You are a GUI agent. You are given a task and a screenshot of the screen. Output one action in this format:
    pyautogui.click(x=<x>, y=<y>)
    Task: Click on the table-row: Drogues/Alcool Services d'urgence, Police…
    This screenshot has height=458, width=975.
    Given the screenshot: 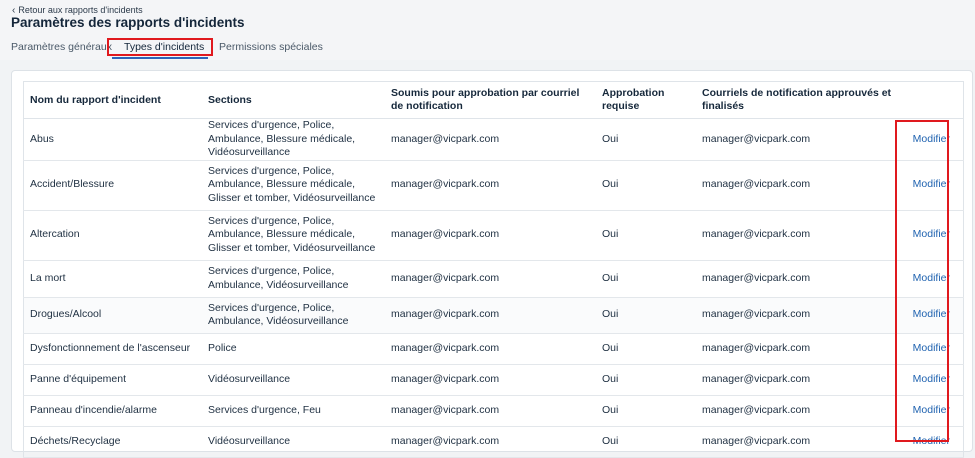 What is the action you would take?
    pyautogui.click(x=493, y=315)
    